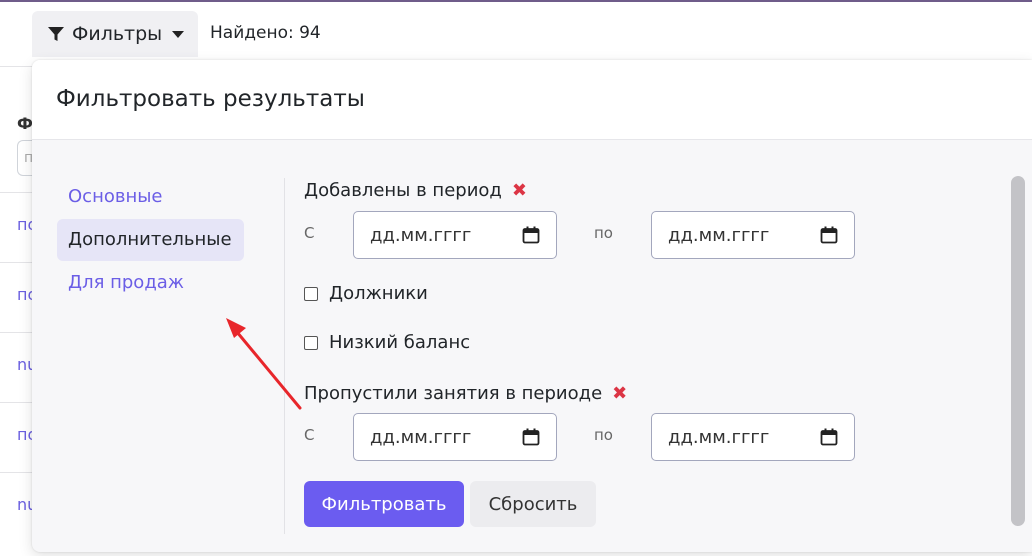 Image resolution: width=1032 pixels, height=556 pixels. I want to click on debtors-checkbox-row: Должники, so click(366, 293).